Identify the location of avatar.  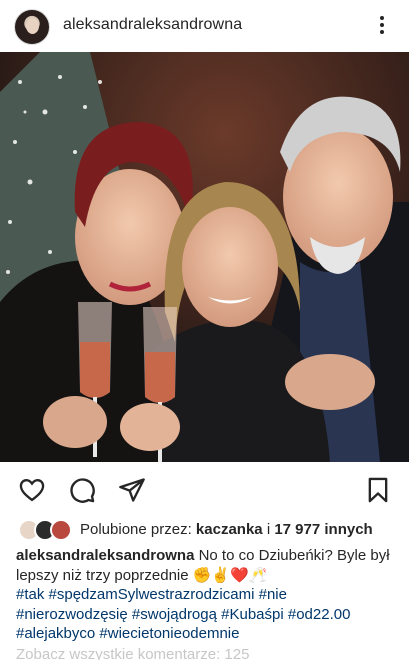
(32, 27).